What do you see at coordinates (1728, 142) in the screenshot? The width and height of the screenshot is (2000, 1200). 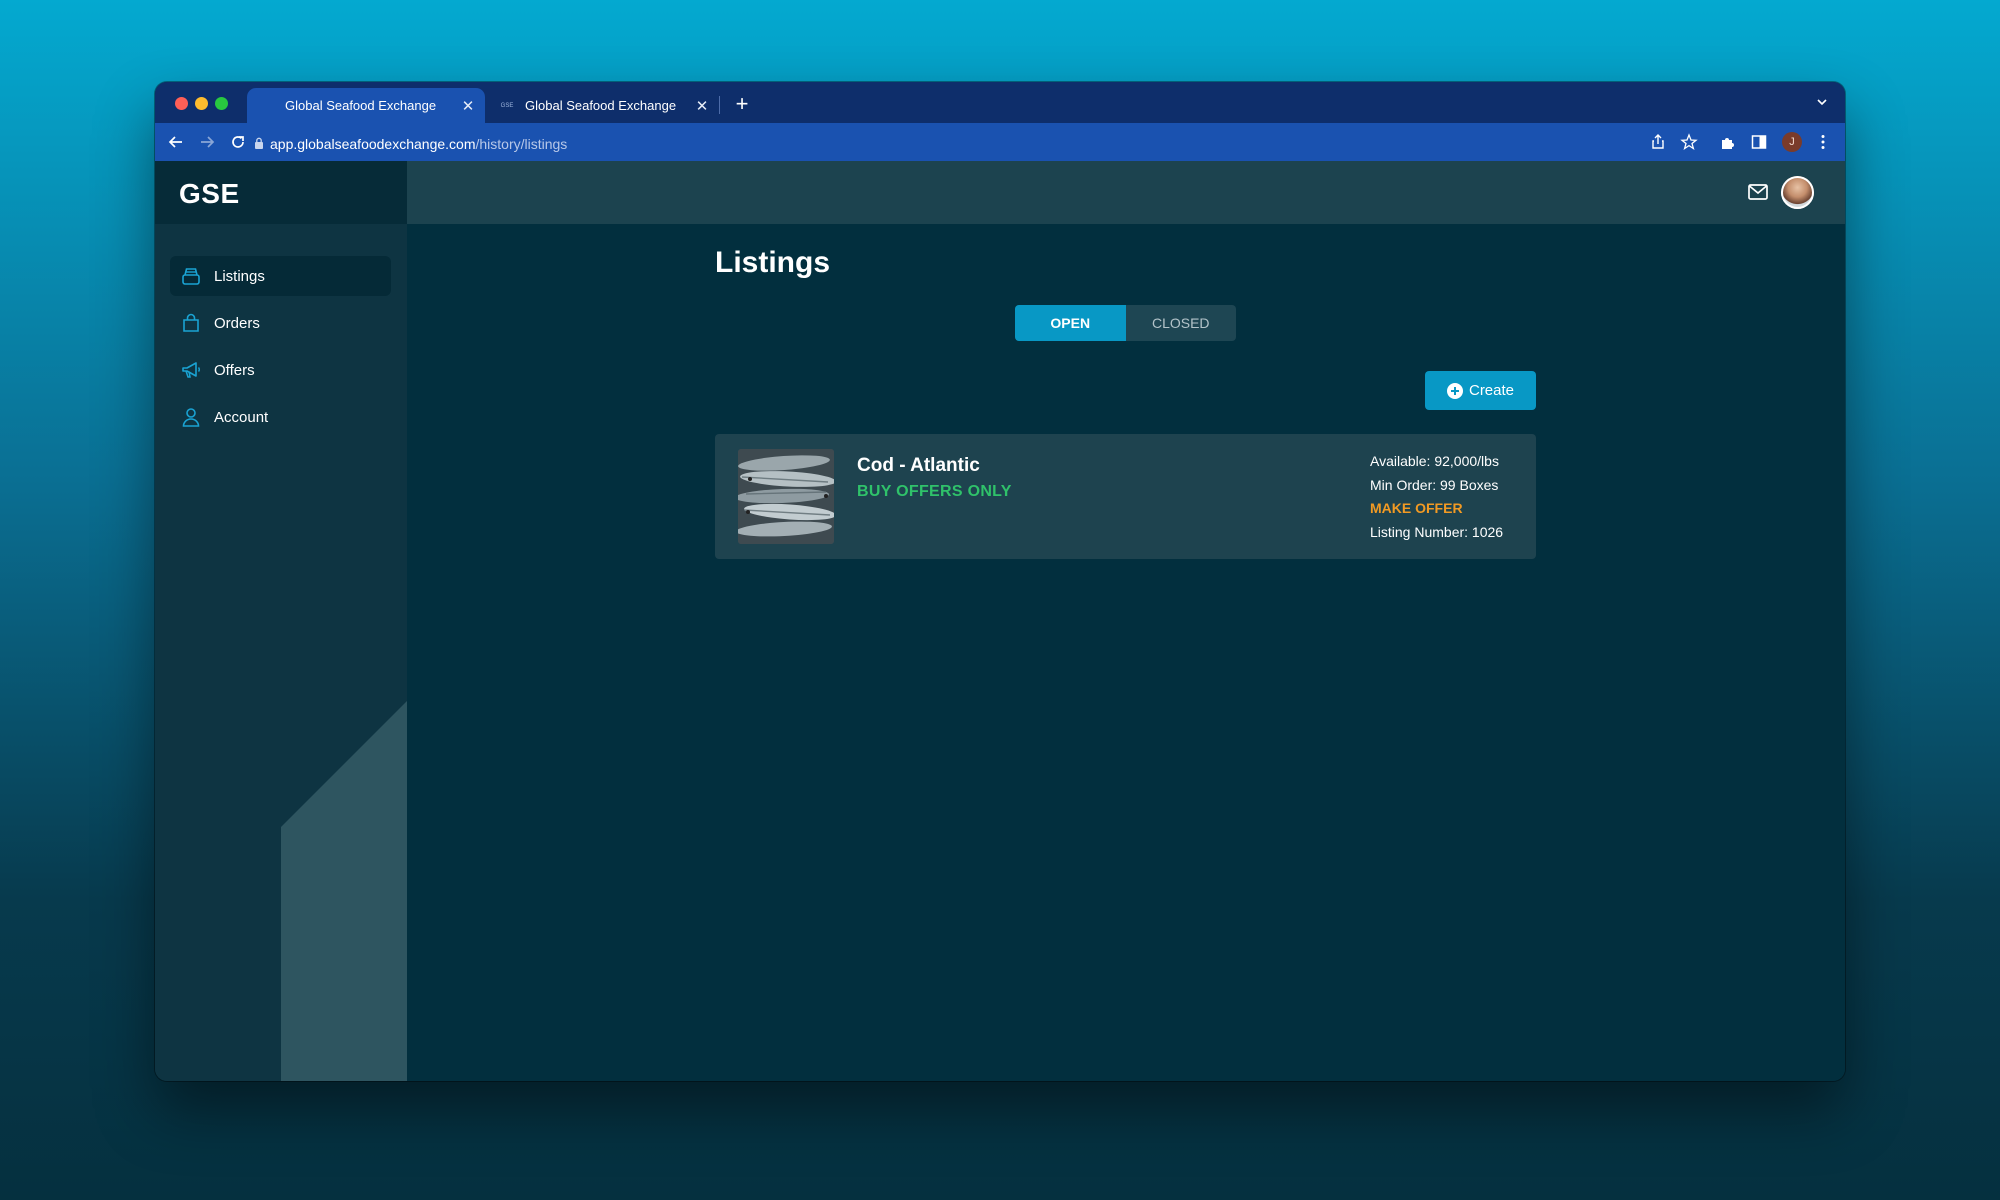 I see `extensions-puzzle-icon` at bounding box center [1728, 142].